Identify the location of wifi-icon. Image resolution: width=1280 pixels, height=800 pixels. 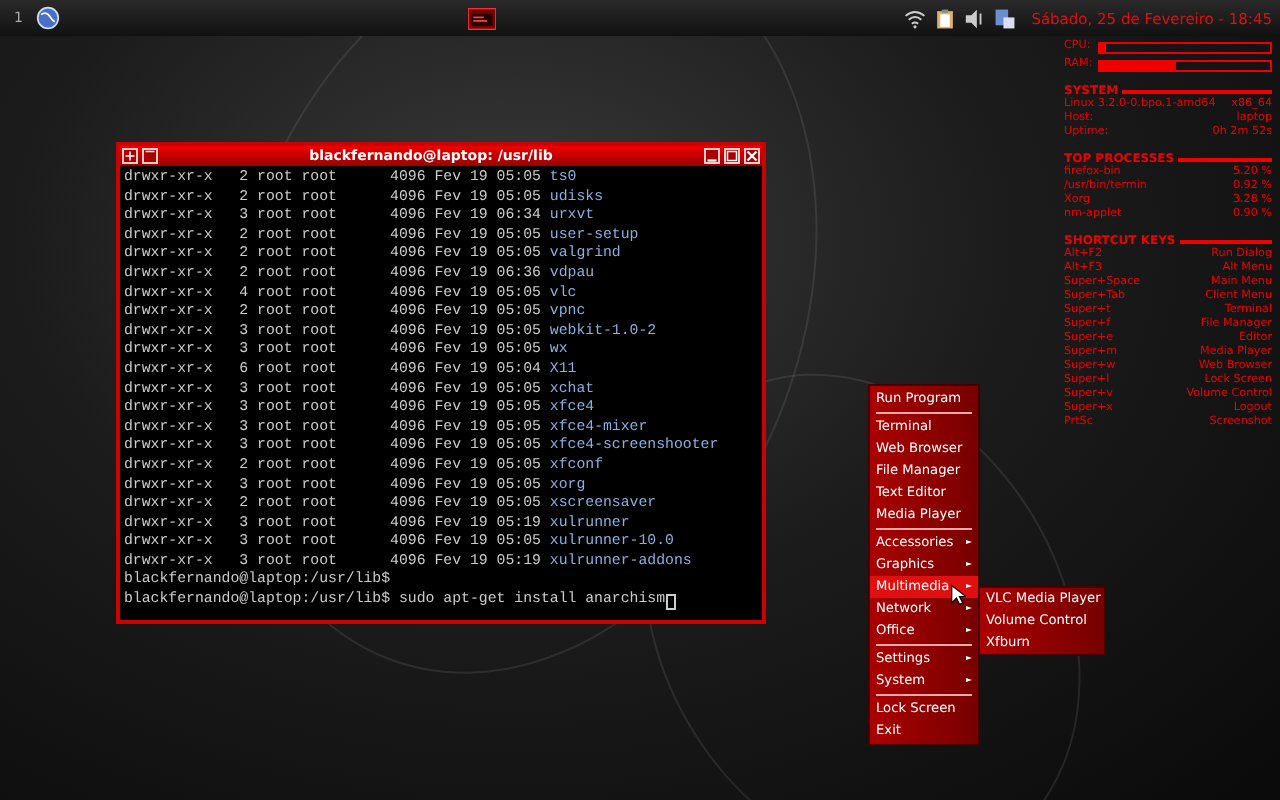
(914, 18).